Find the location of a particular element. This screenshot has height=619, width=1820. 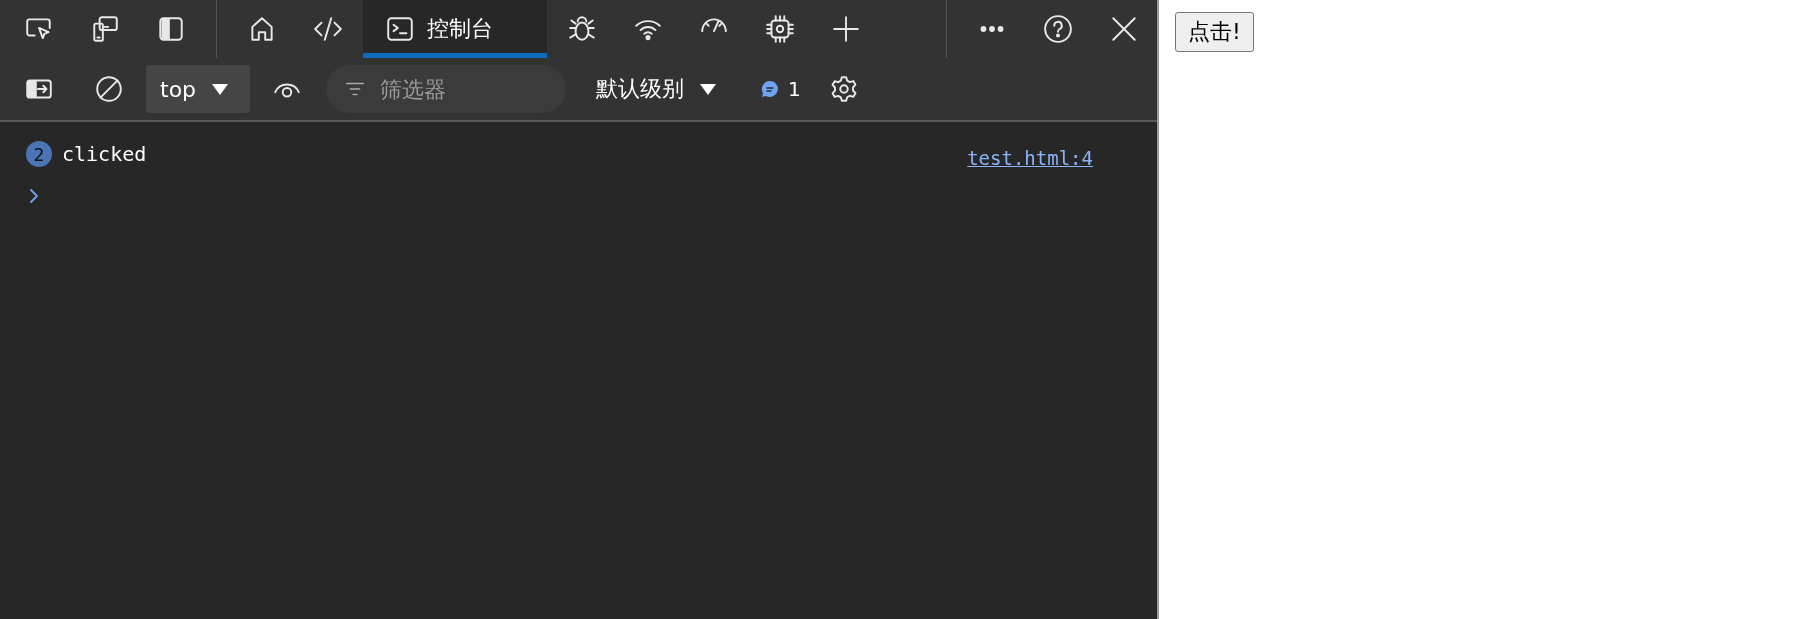

clear-icon is located at coordinates (109, 89).